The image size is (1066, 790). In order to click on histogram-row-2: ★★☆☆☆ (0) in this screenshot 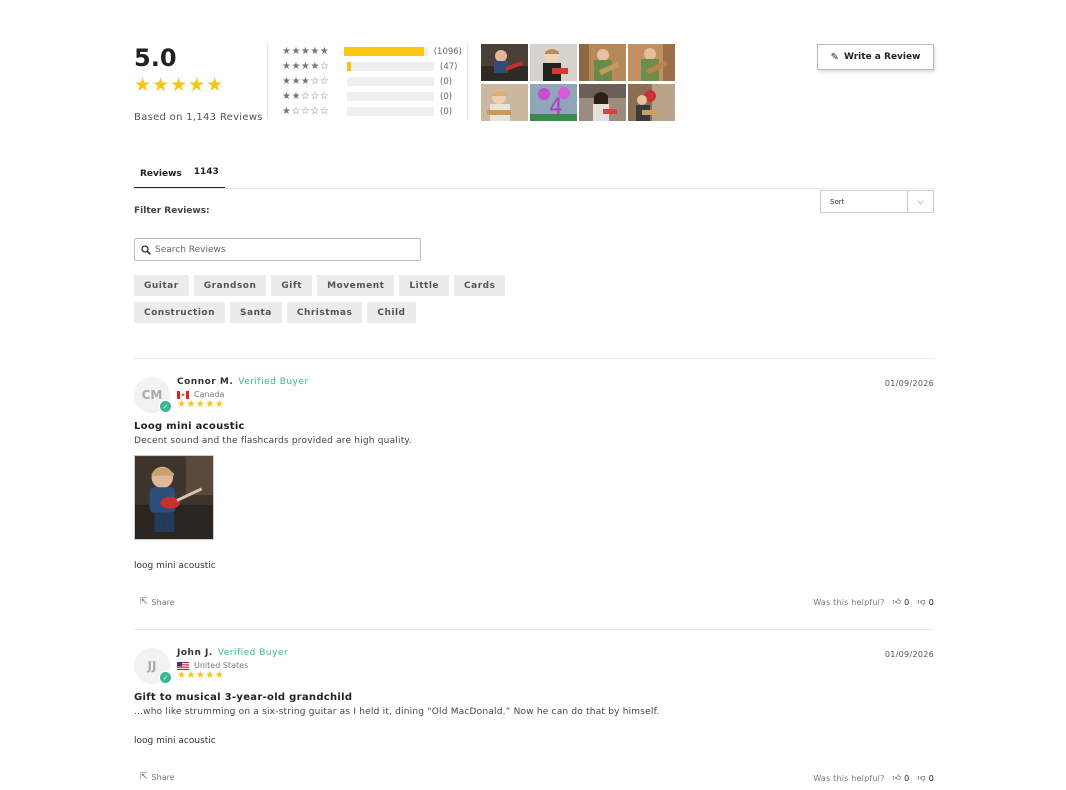, I will do `click(372, 96)`.